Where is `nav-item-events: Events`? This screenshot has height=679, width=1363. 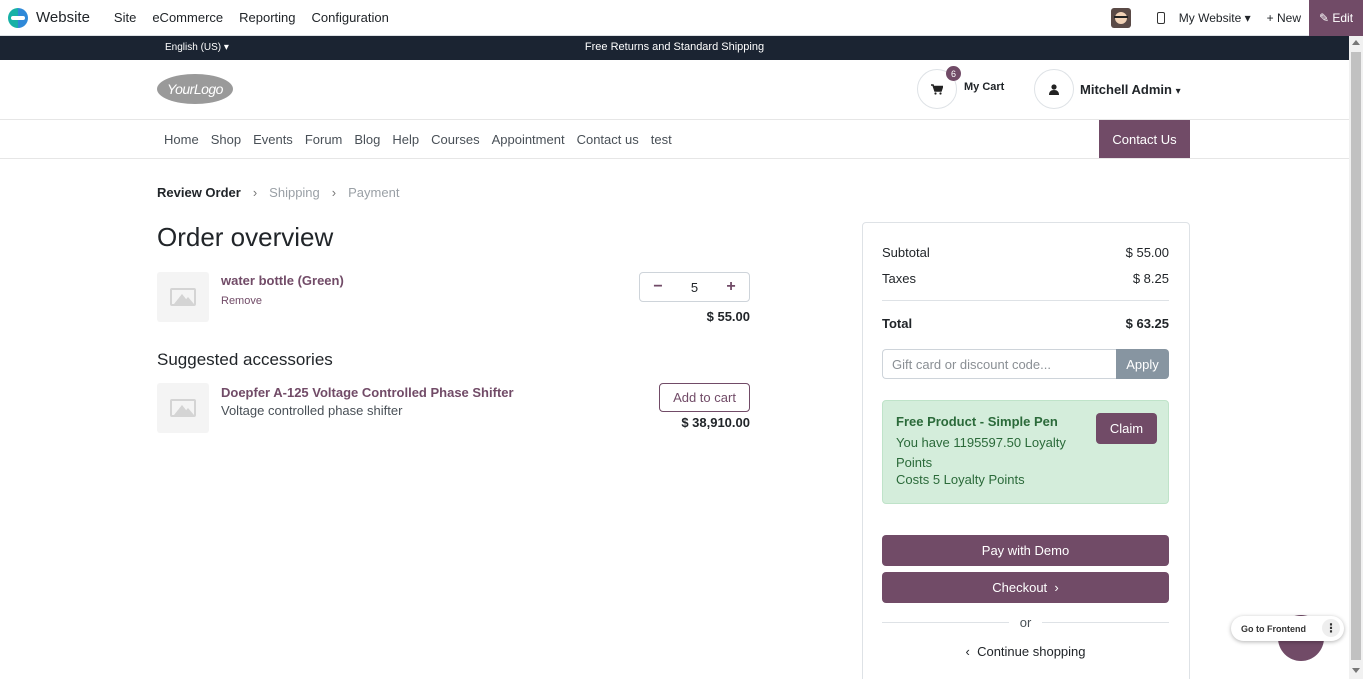 nav-item-events: Events is located at coordinates (273, 139).